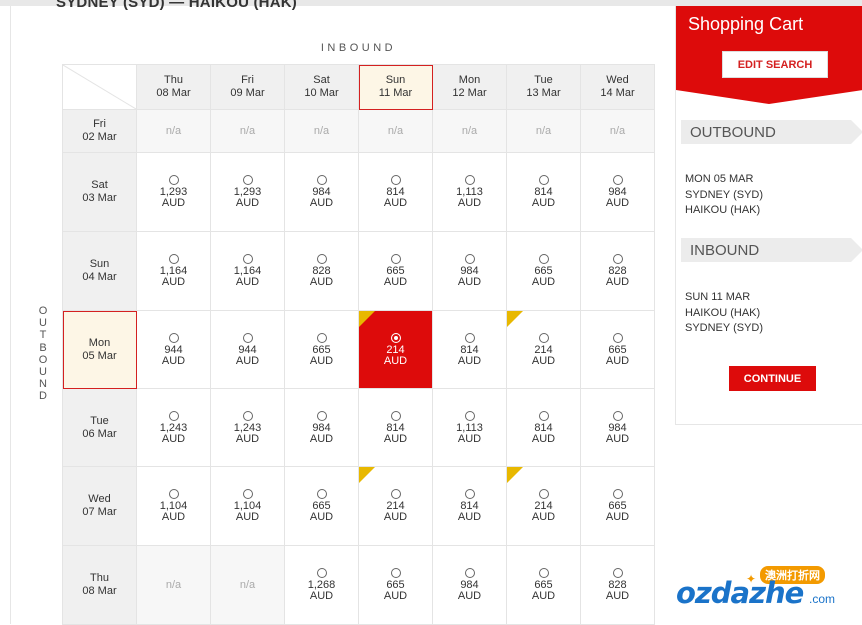 This screenshot has height=625, width=862. I want to click on header-date: 09 Mar, so click(247, 93).